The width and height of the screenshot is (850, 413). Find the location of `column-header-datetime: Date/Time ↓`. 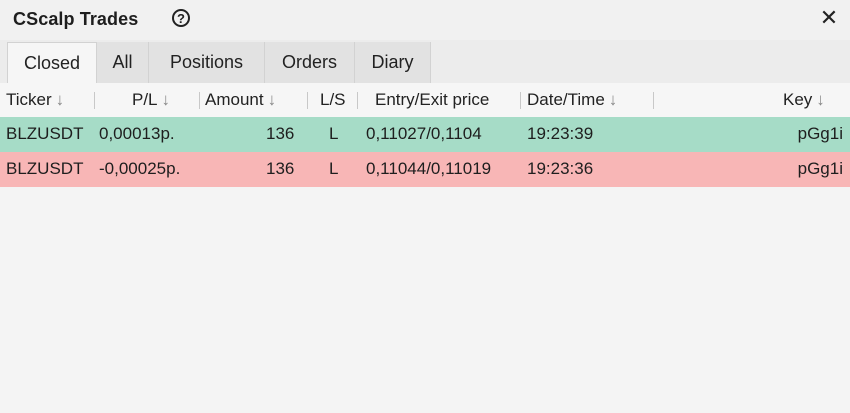

column-header-datetime: Date/Time ↓ is located at coordinates (572, 100).